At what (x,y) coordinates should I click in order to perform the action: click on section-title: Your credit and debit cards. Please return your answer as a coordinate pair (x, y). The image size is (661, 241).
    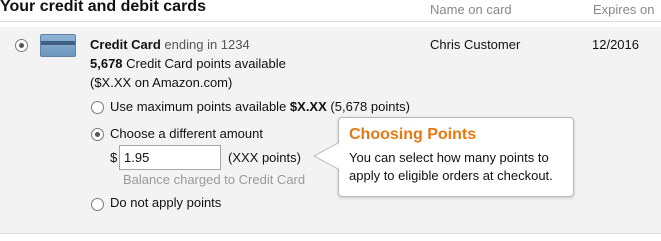
    Looking at the image, I should click on (103, 7).